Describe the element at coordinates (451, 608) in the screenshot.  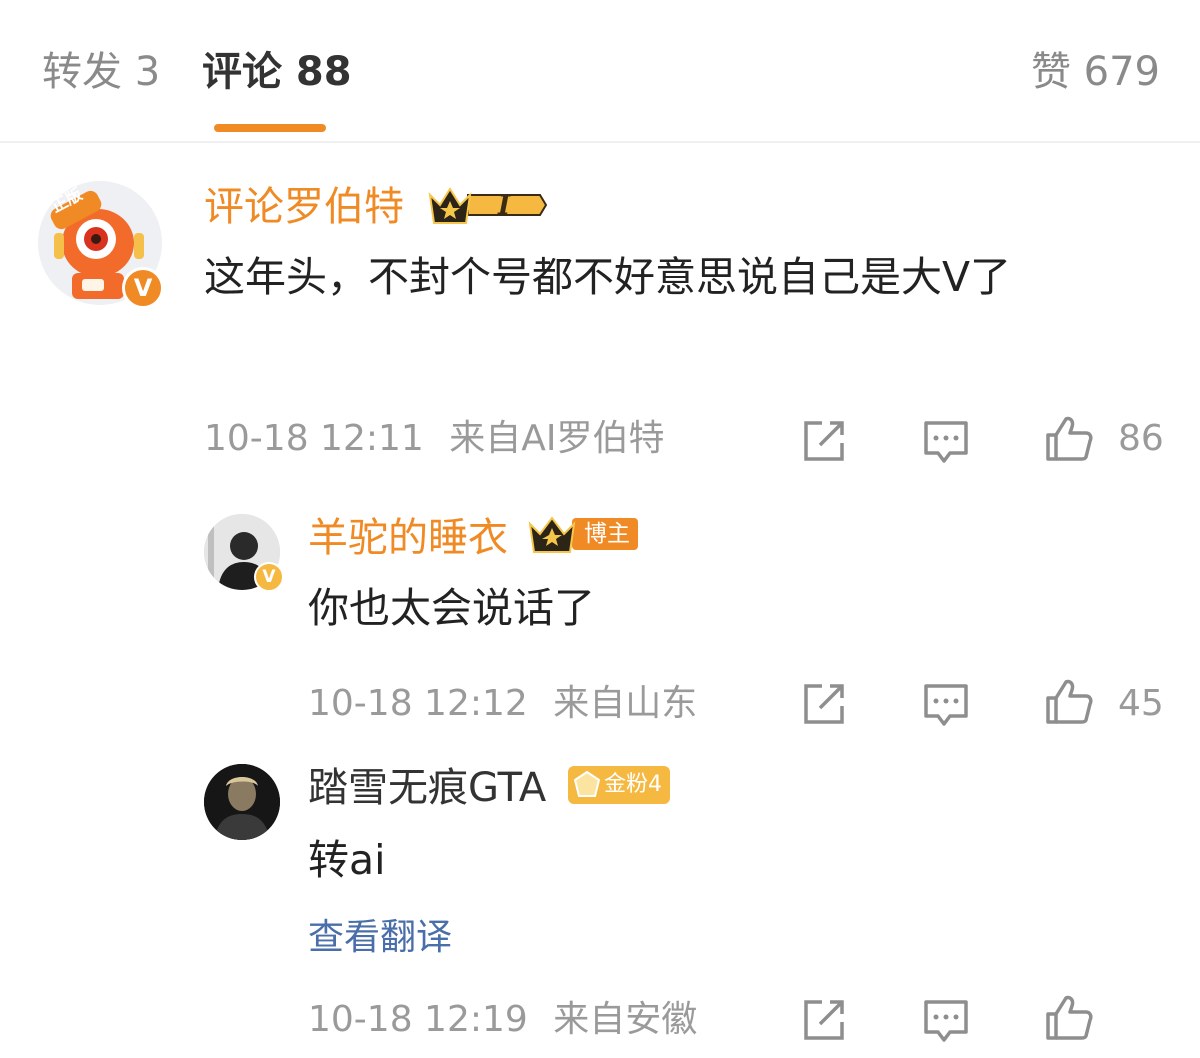
I see `comment-text: 你也太会说话了` at that location.